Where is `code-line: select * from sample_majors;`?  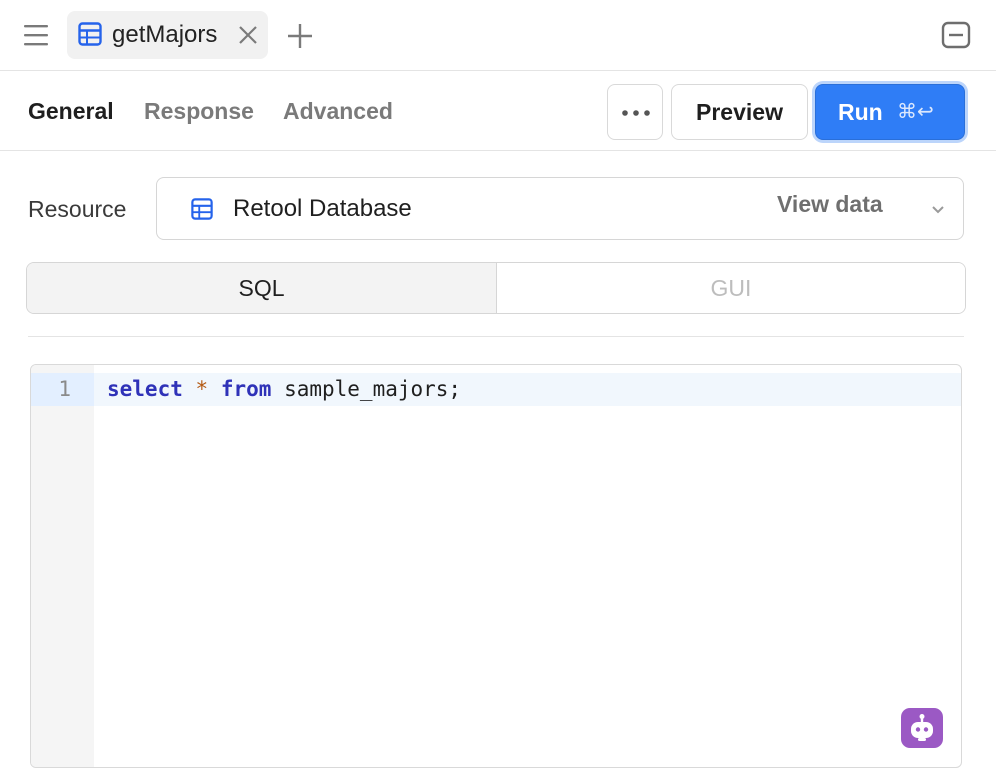
code-line: select * from sample_majors; is located at coordinates (284, 389).